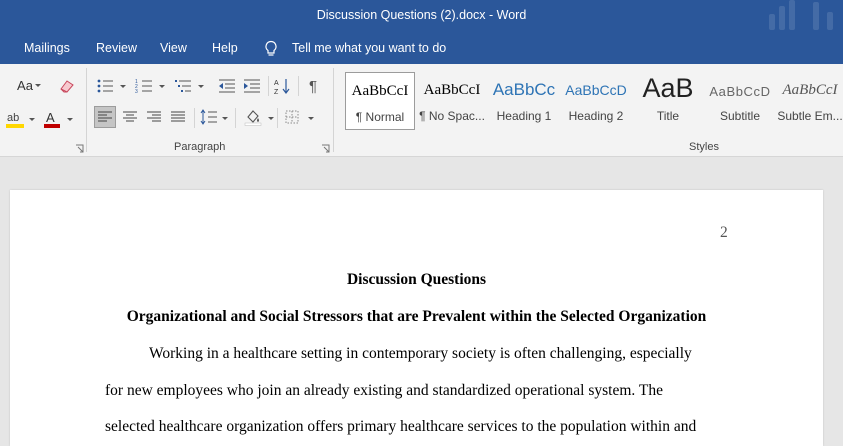  I want to click on title-bar: Discussion Questions (2).docx - Word, so click(421, 17).